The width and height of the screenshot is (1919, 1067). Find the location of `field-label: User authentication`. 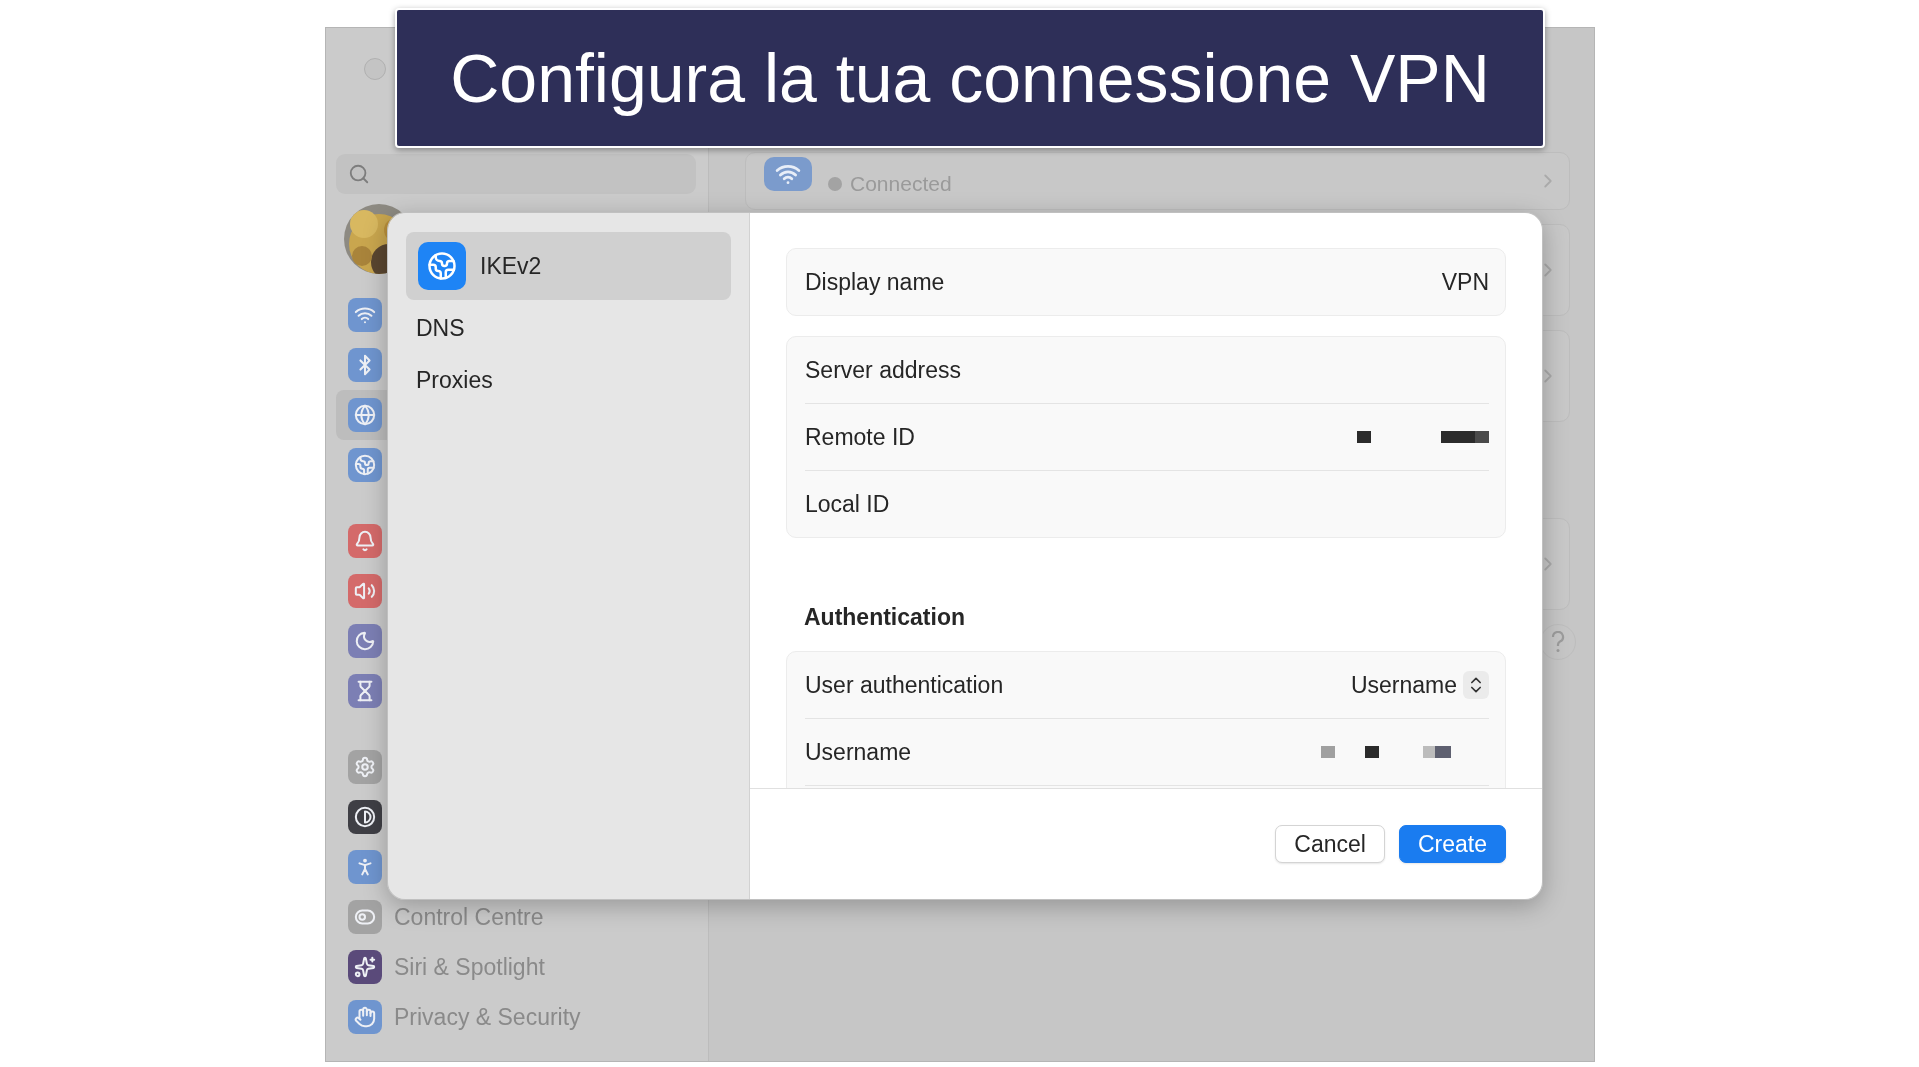

field-label: User authentication is located at coordinates (904, 685).